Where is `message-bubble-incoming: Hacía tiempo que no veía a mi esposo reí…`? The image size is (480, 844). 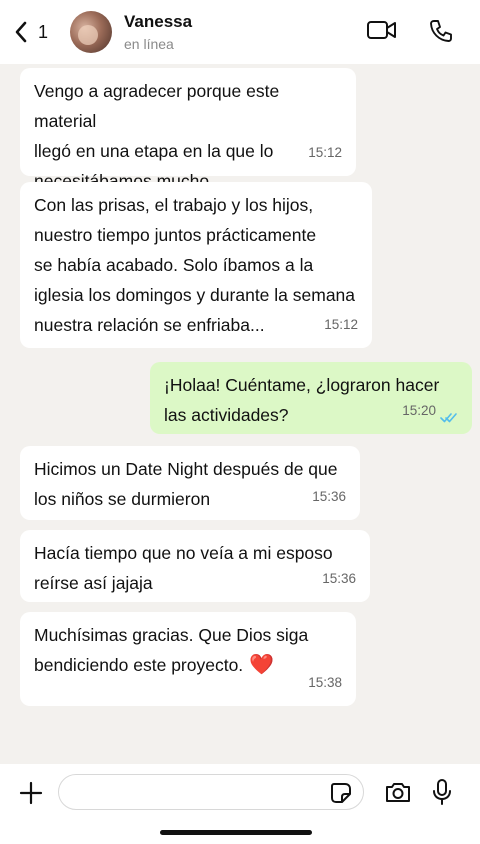
message-bubble-incoming: Hacía tiempo que no veía a mi esposo reí… is located at coordinates (195, 566).